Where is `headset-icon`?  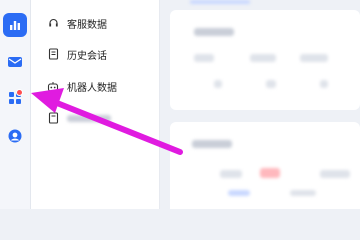
headset-icon is located at coordinates (53, 23).